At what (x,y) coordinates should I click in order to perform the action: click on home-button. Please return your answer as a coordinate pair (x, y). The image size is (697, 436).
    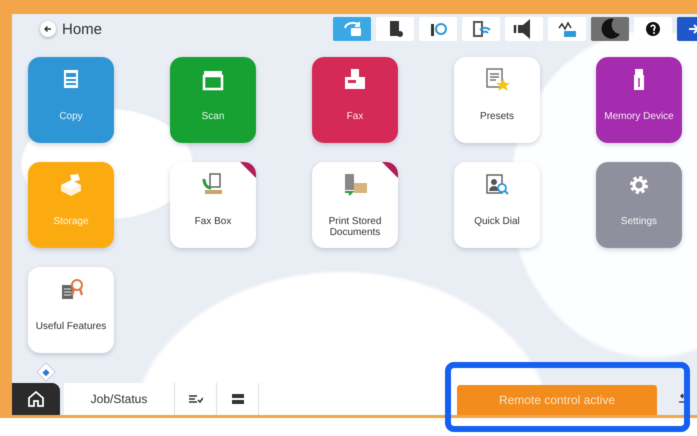
    Looking at the image, I should click on (36, 399).